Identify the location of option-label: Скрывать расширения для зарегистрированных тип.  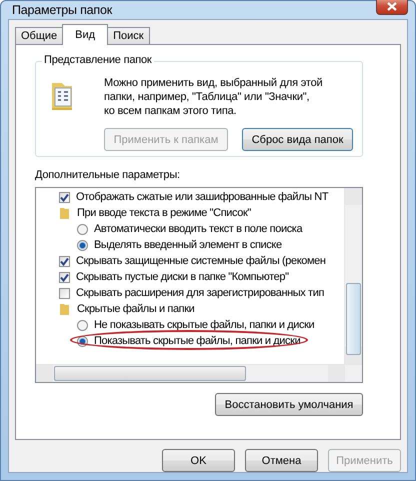
(200, 293).